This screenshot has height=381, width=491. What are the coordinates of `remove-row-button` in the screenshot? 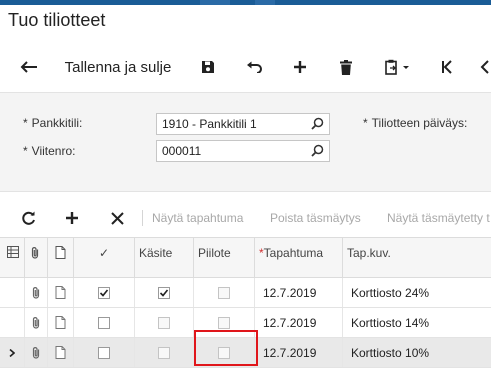 It's located at (117, 218).